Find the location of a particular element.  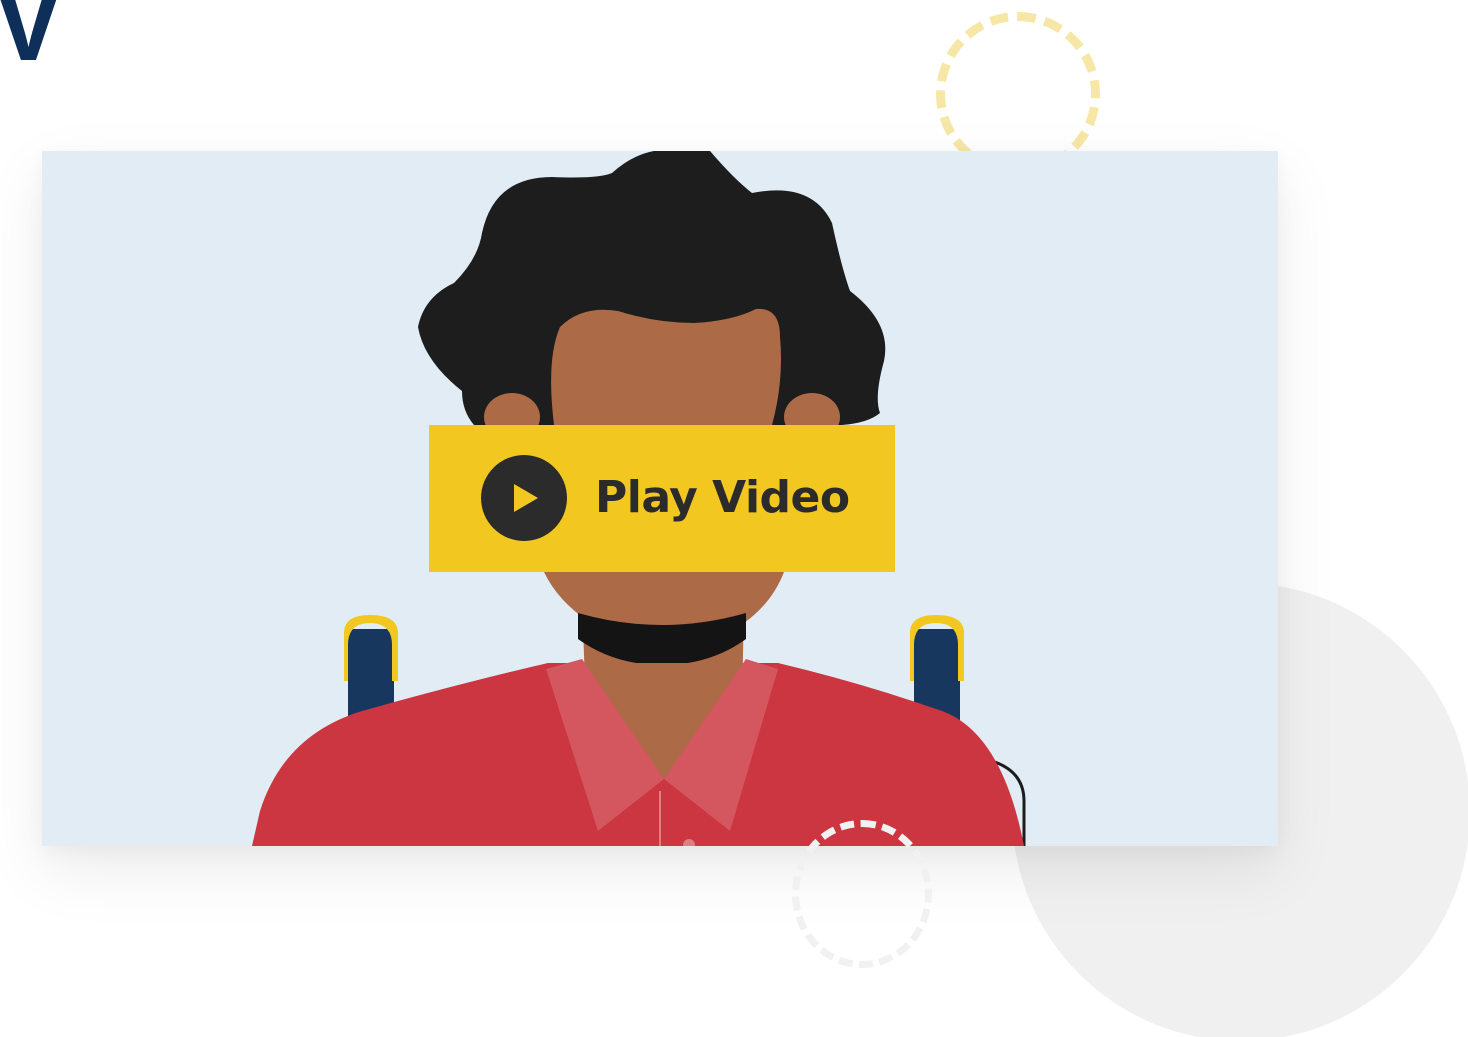

decorative-dashed-circle-grey is located at coordinates (862, 894).